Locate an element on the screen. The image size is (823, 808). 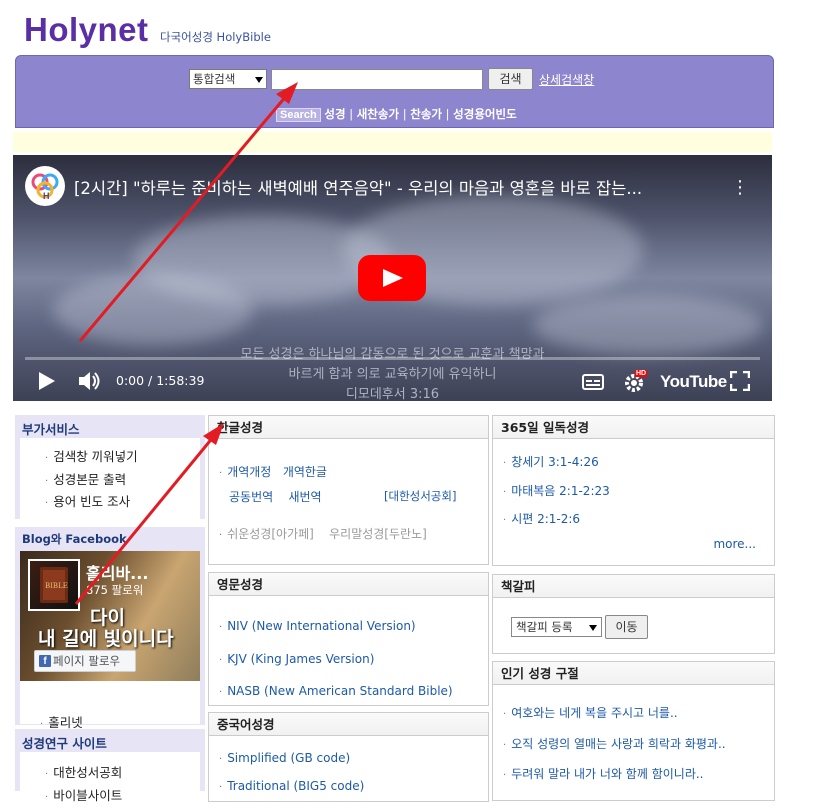
chinese-bible-title: 중국어성경 is located at coordinates (348, 724).